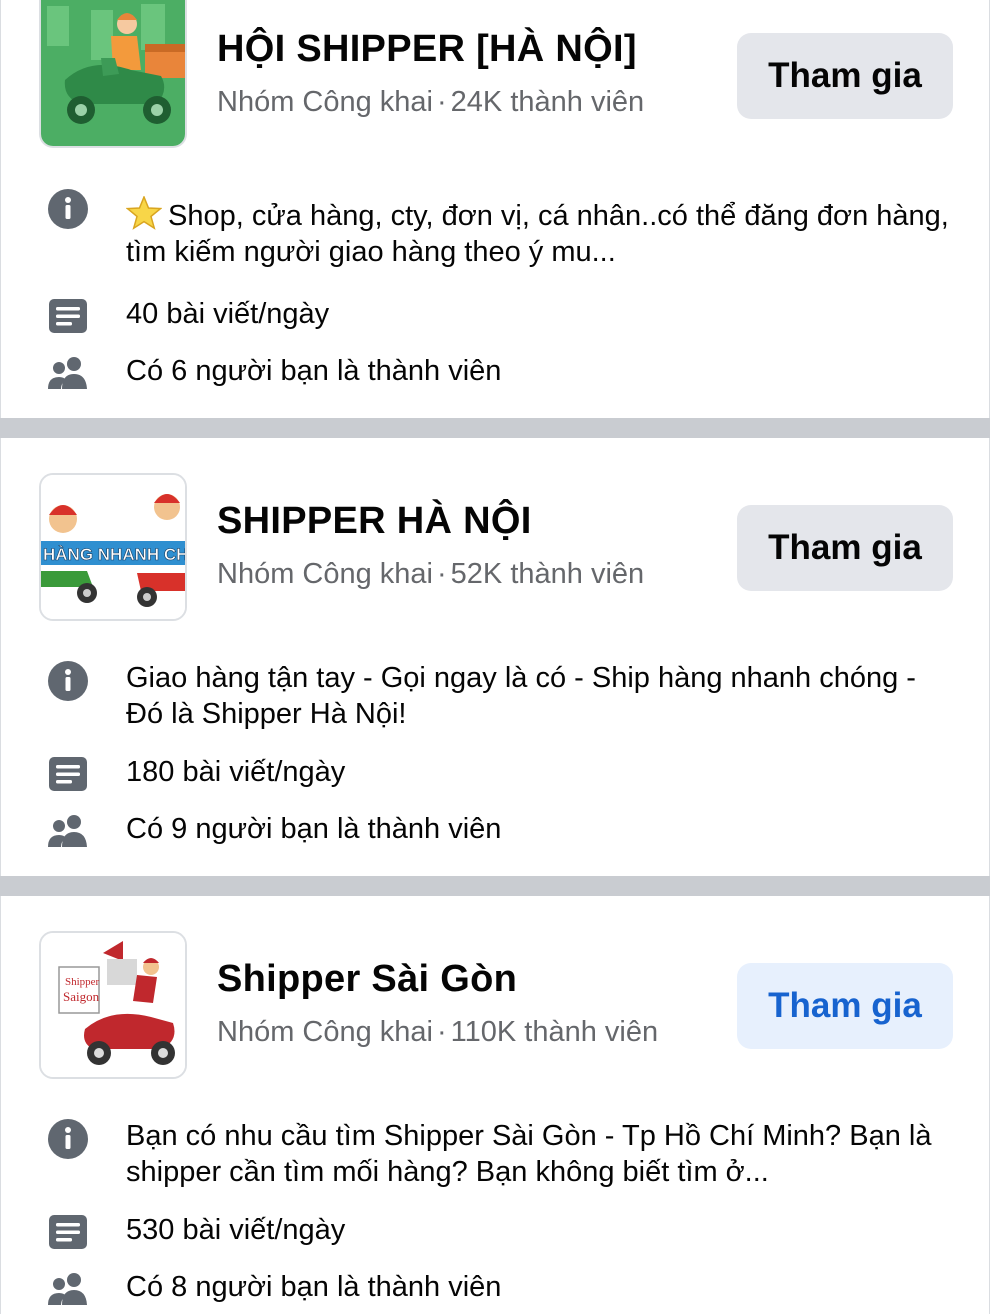  Describe the element at coordinates (144, 213) in the screenshot. I see `star-icon` at that location.